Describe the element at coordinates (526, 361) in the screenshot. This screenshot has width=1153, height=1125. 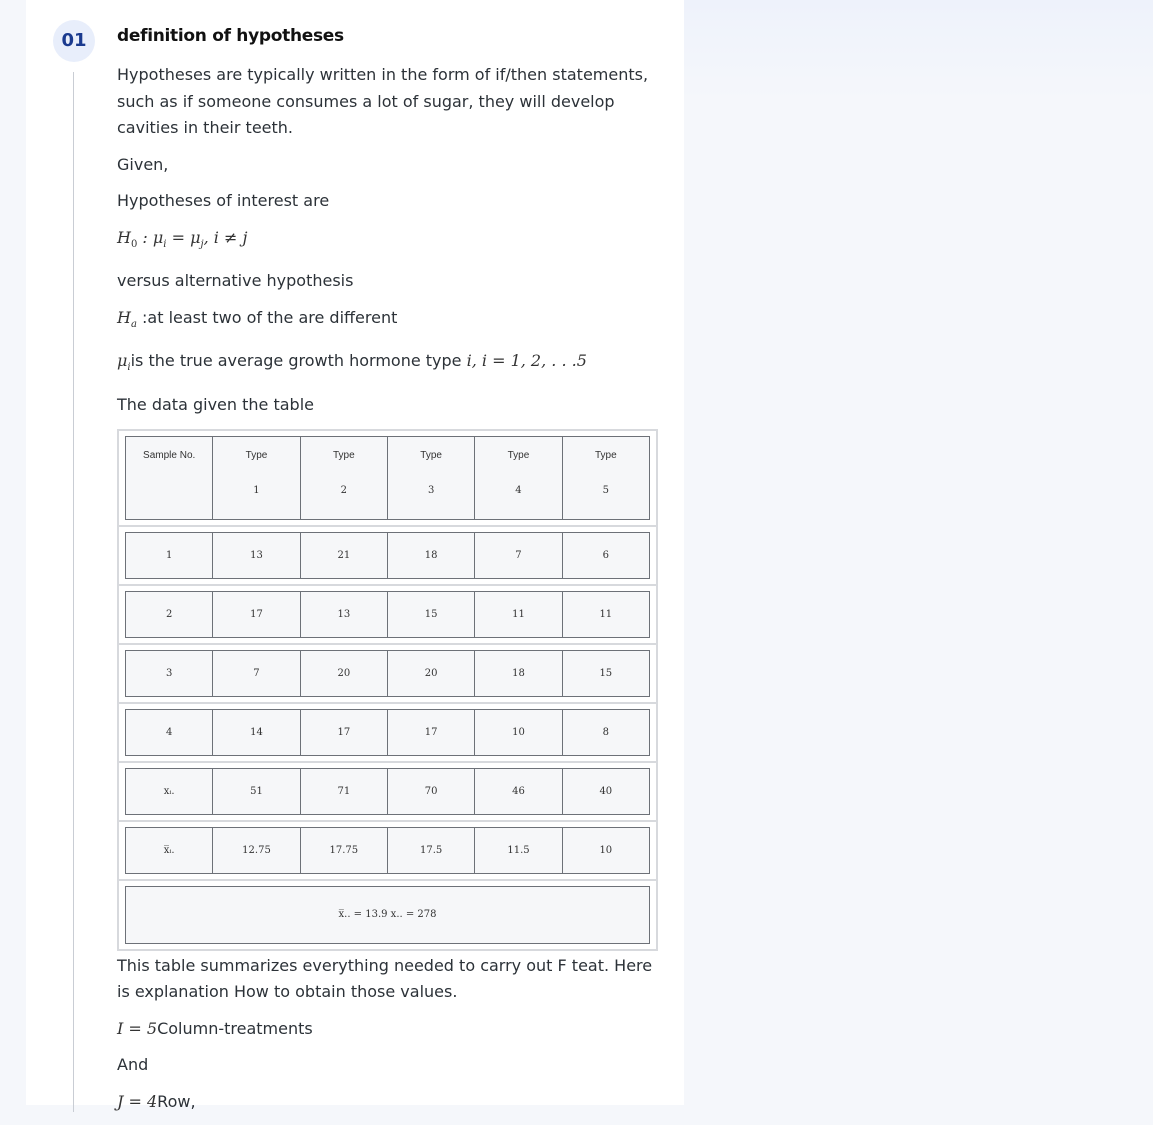
I see `mu-range-math: i, i = 1, 2, . . .5` at that location.